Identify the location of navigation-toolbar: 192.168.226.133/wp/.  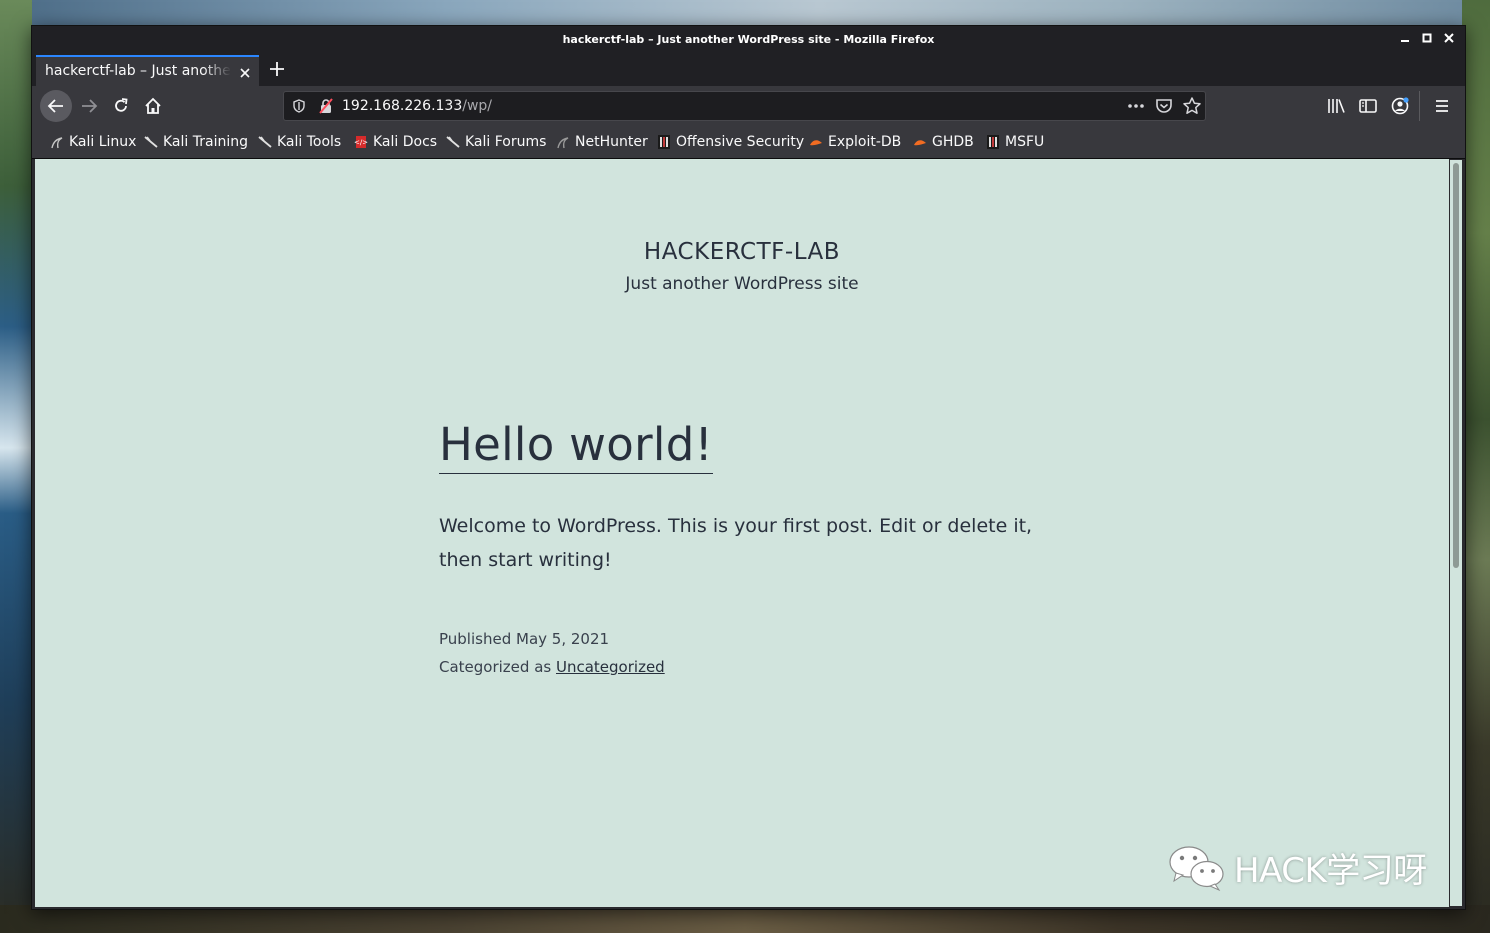
(748, 106).